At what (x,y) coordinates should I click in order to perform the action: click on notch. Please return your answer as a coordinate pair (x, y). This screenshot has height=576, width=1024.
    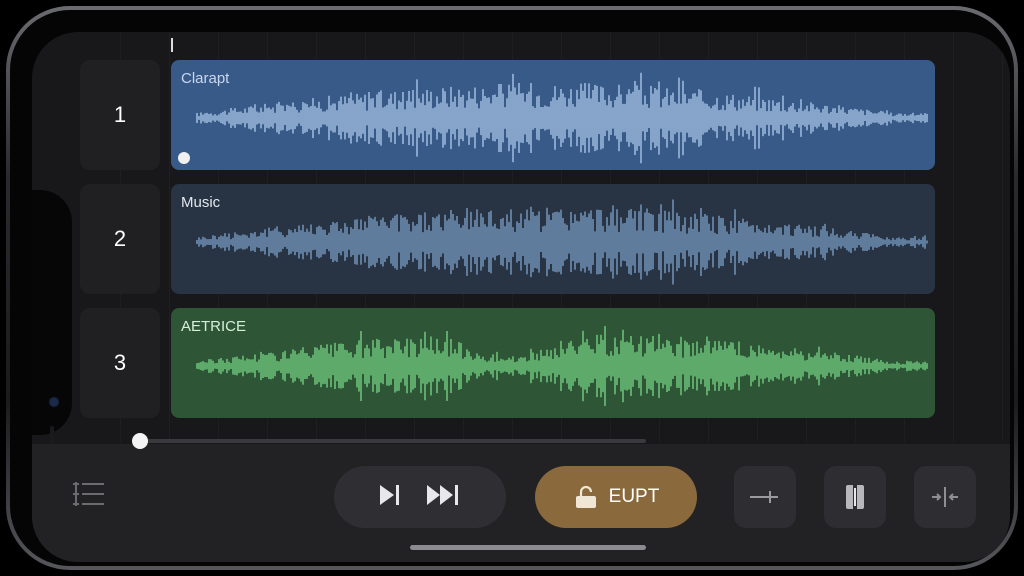
    Looking at the image, I should click on (52, 332).